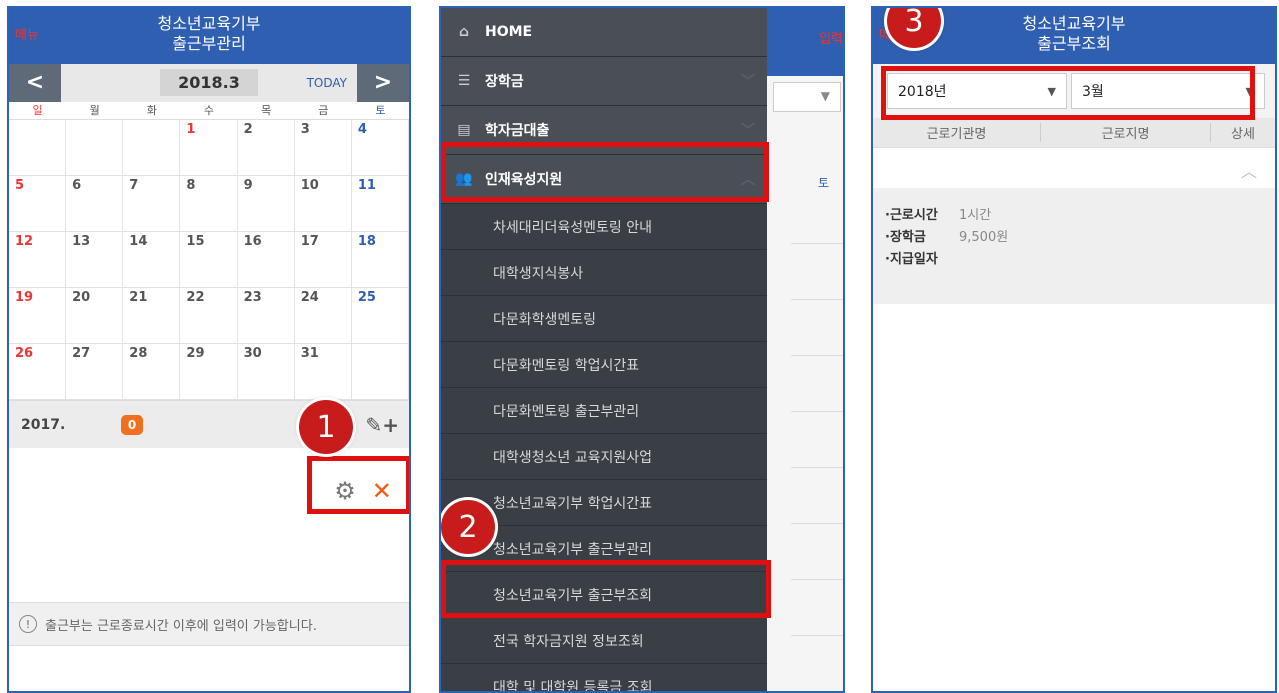 The height and width of the screenshot is (693, 1279). What do you see at coordinates (604, 365) in the screenshot?
I see `submenu-item: 다문화멘토링 학업시간표` at bounding box center [604, 365].